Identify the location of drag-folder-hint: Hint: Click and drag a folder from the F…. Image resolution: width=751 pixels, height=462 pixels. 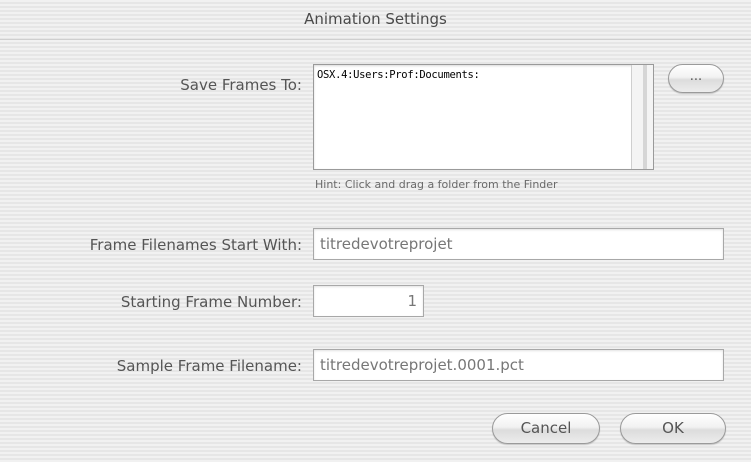
(436, 184).